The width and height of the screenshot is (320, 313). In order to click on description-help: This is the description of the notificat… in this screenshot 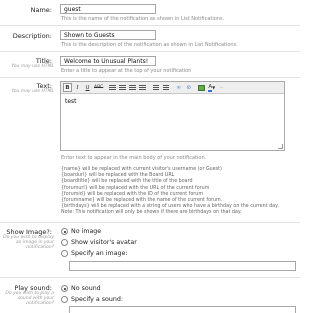, I will do `click(149, 45)`.